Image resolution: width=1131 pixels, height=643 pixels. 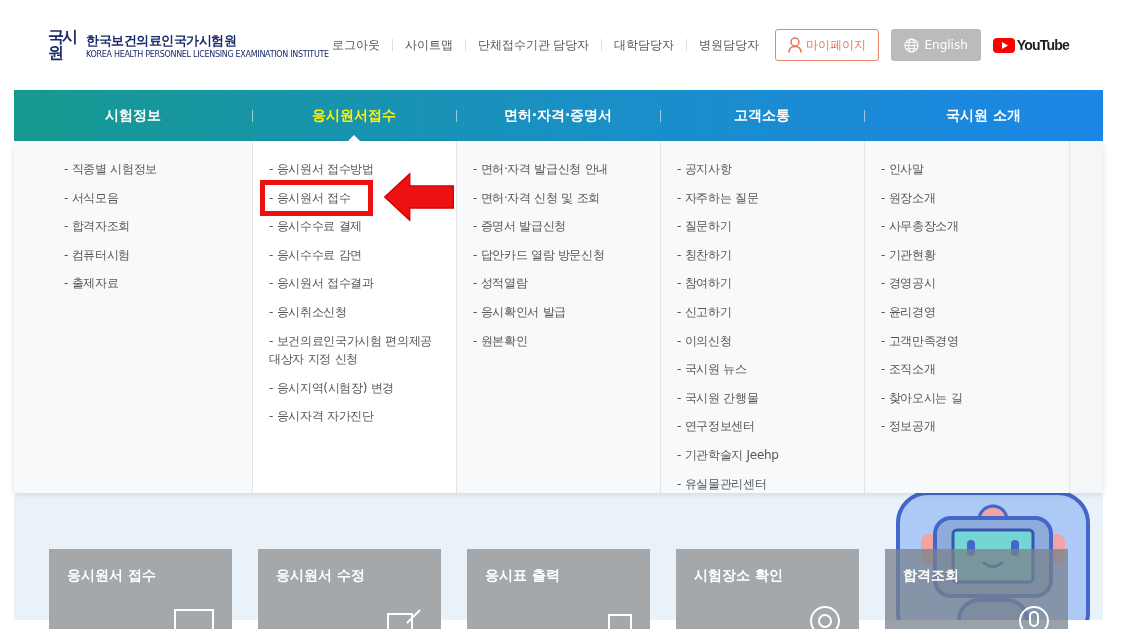 I want to click on menu-item: - 응시자격 자가진단, so click(x=321, y=416).